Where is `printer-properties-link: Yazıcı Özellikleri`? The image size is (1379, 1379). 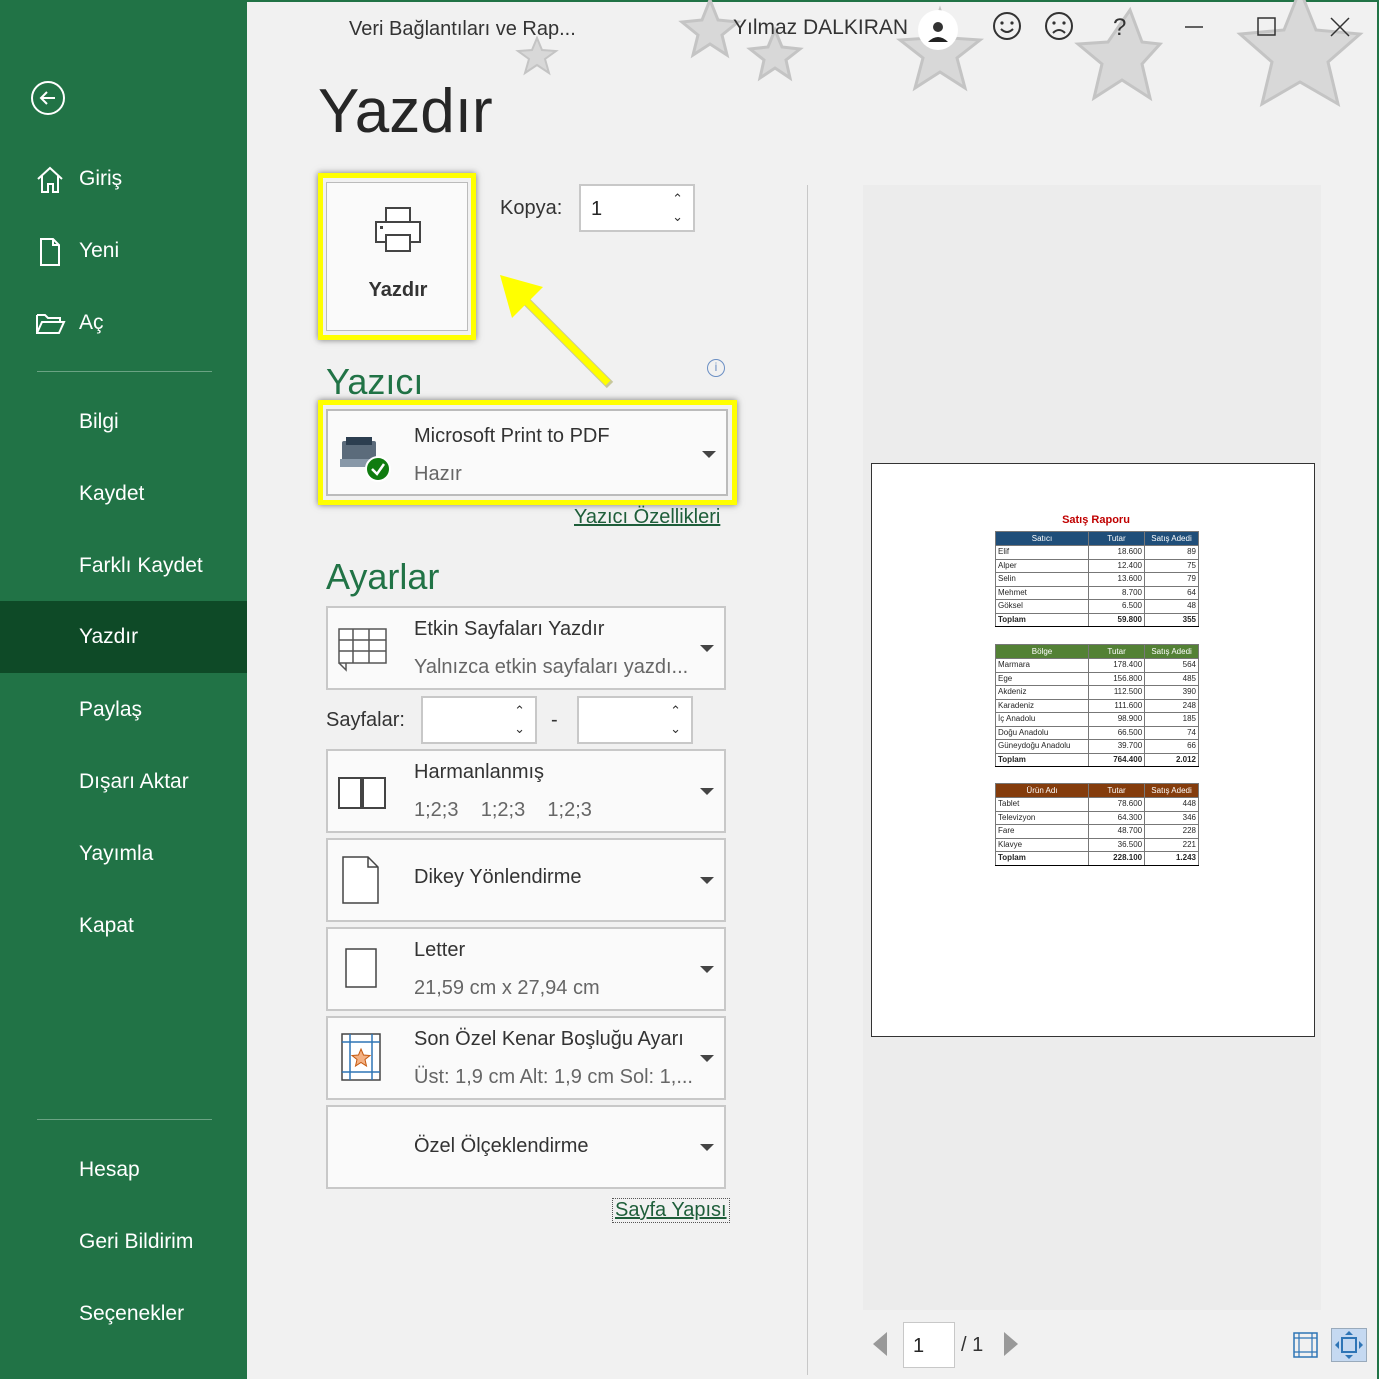 printer-properties-link: Yazıcı Özellikleri is located at coordinates (647, 517).